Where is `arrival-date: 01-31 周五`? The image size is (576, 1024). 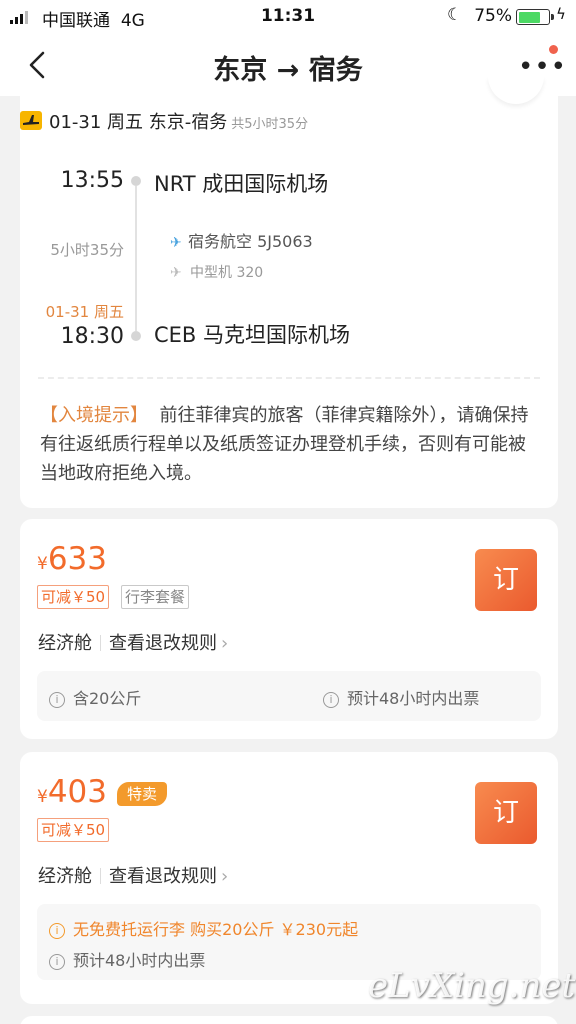
arrival-date: 01-31 周五 is located at coordinates (84, 312).